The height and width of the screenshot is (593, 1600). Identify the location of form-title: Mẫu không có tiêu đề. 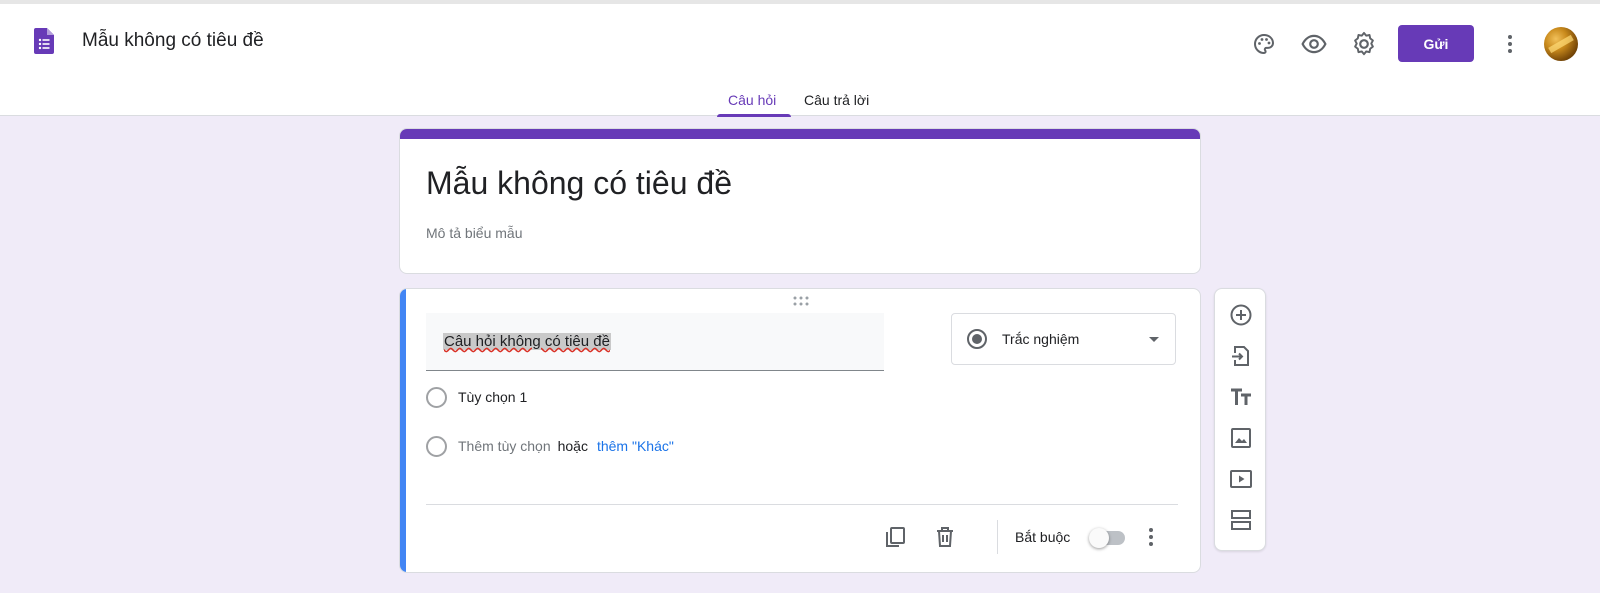
(579, 183).